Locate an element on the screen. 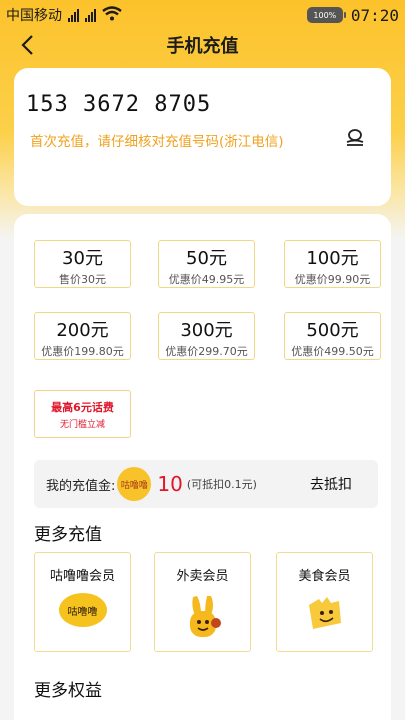  amount-option-500: 500元 优惠价499.50元 is located at coordinates (332, 336).